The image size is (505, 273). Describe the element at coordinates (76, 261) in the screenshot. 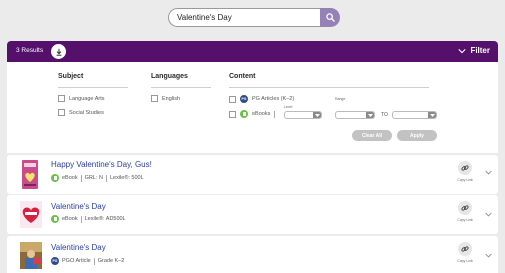

I see `content-type: PGO Article` at that location.